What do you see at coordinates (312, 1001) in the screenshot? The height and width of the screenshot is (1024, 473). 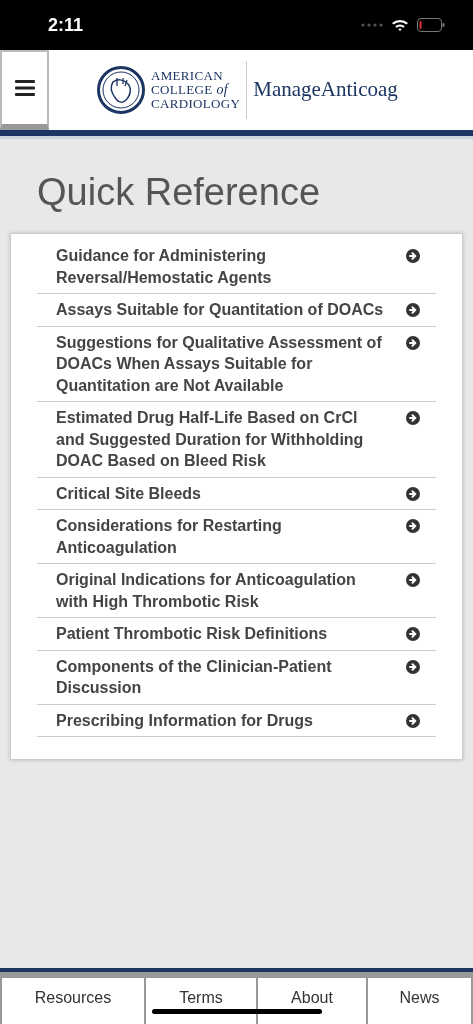 I see `footer-tab: About` at bounding box center [312, 1001].